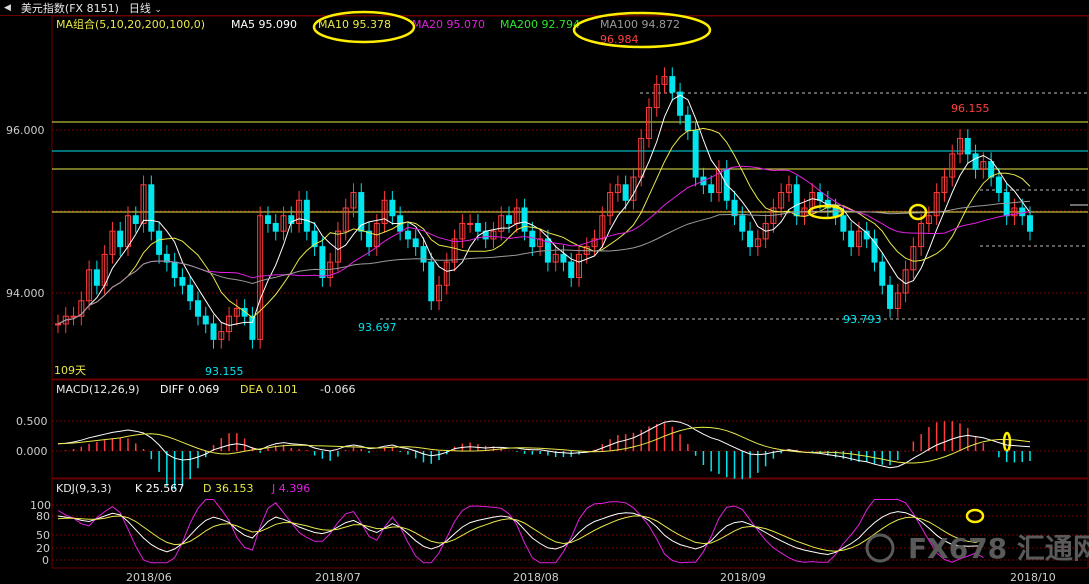 The width and height of the screenshot is (1089, 584). Describe the element at coordinates (970, 108) in the screenshot. I see `annotation-high-right: 96.155` at that location.